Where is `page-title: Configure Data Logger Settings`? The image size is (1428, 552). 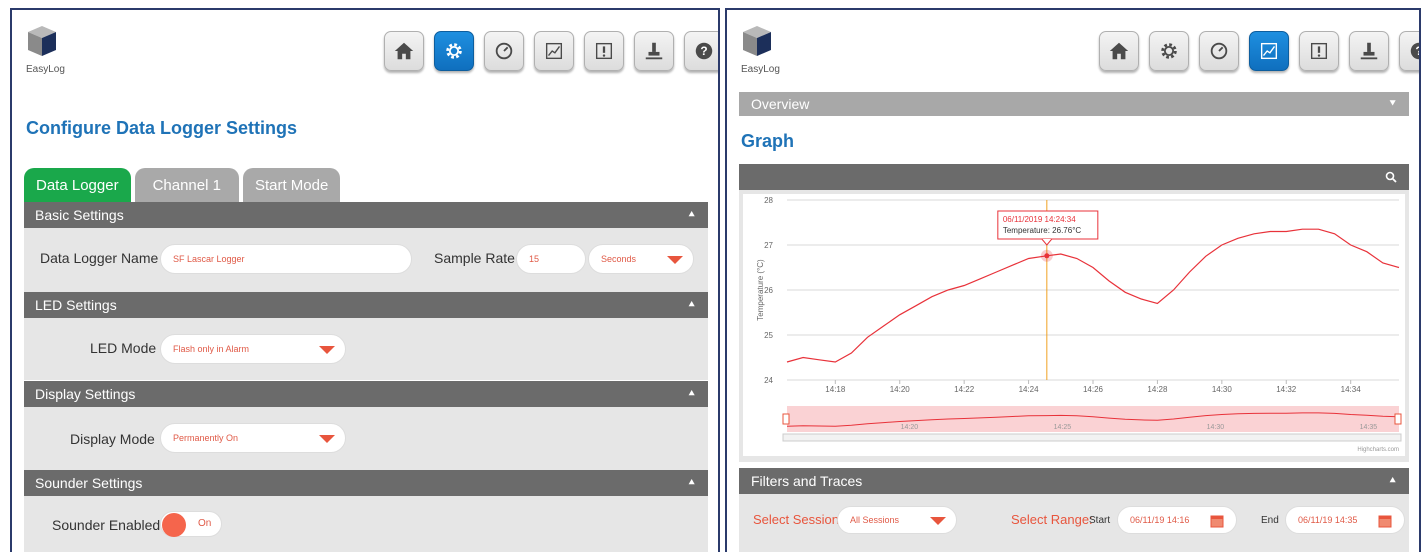 page-title: Configure Data Logger Settings is located at coordinates (162, 128).